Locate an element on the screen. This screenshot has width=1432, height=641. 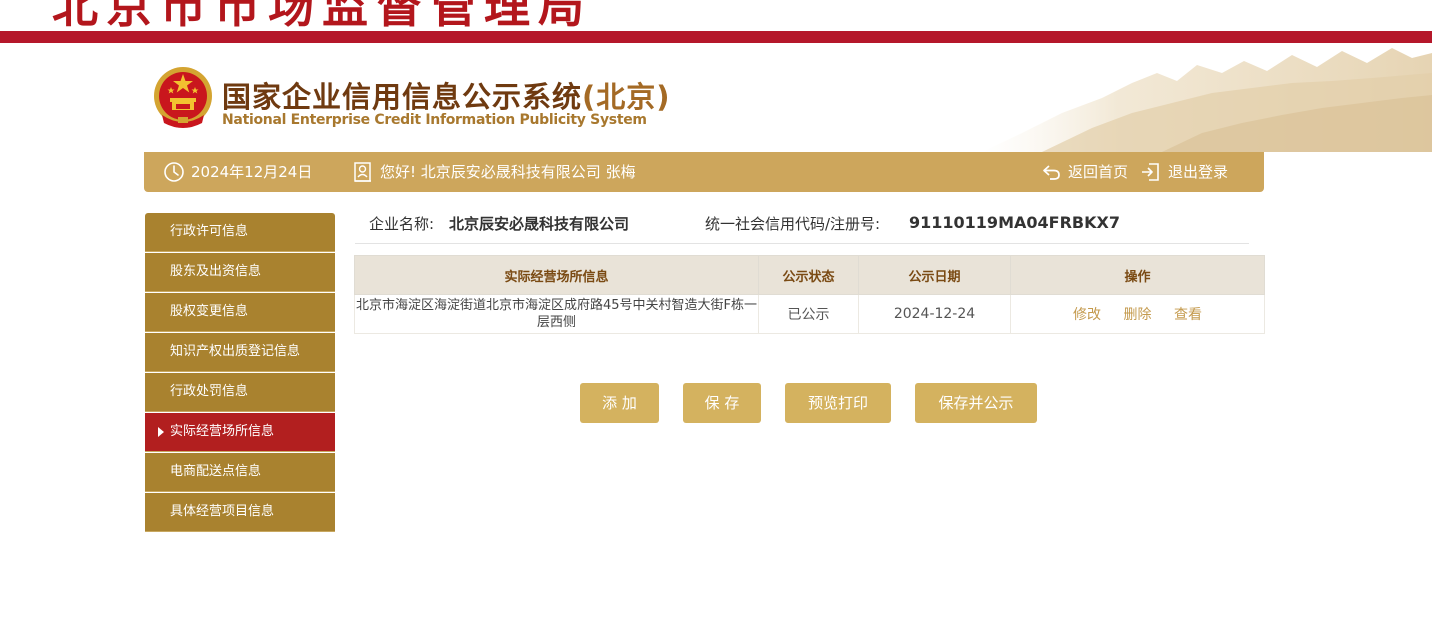
banner-title: 北京市市场监督管理局 is located at coordinates (322, 15).